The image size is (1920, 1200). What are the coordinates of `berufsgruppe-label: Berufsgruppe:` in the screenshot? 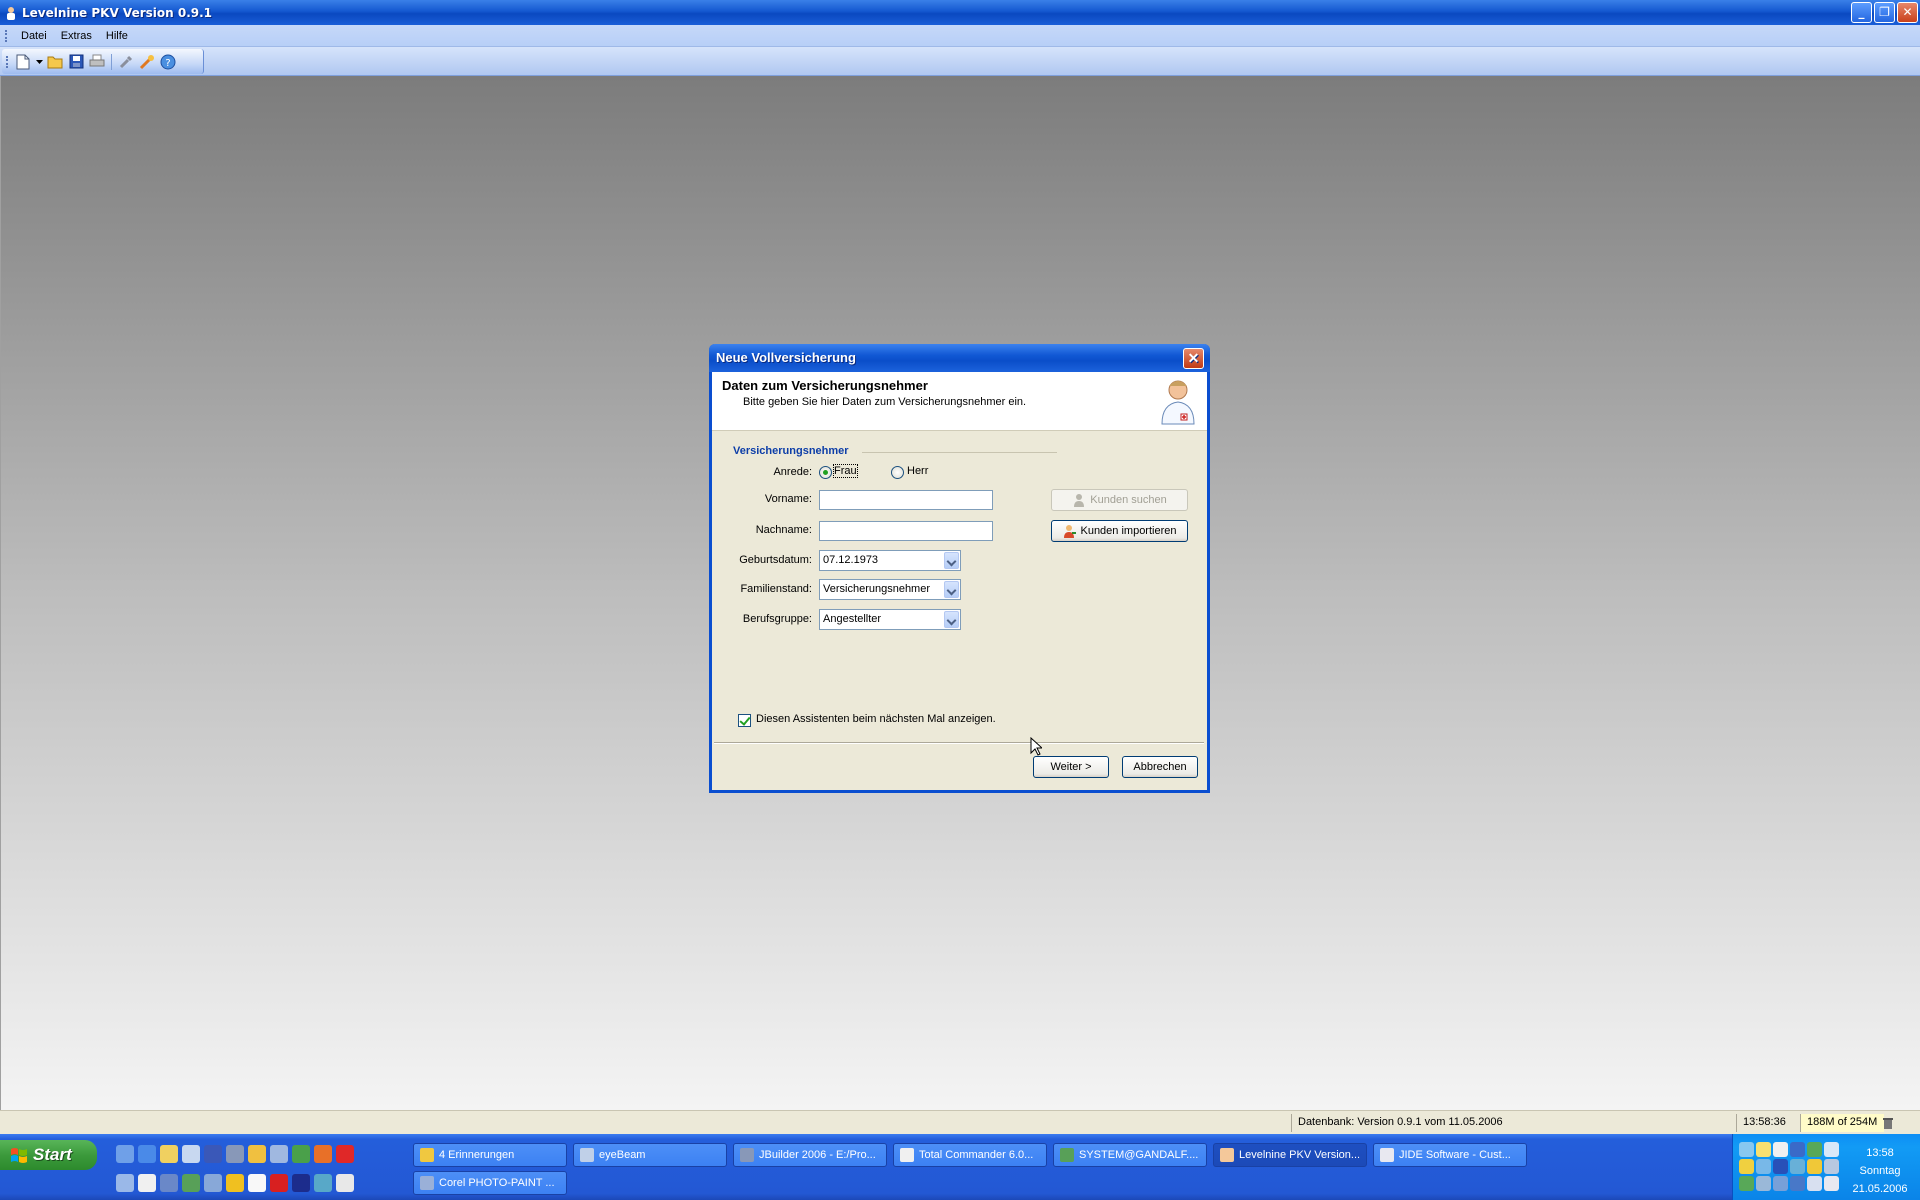 It's located at (777, 619).